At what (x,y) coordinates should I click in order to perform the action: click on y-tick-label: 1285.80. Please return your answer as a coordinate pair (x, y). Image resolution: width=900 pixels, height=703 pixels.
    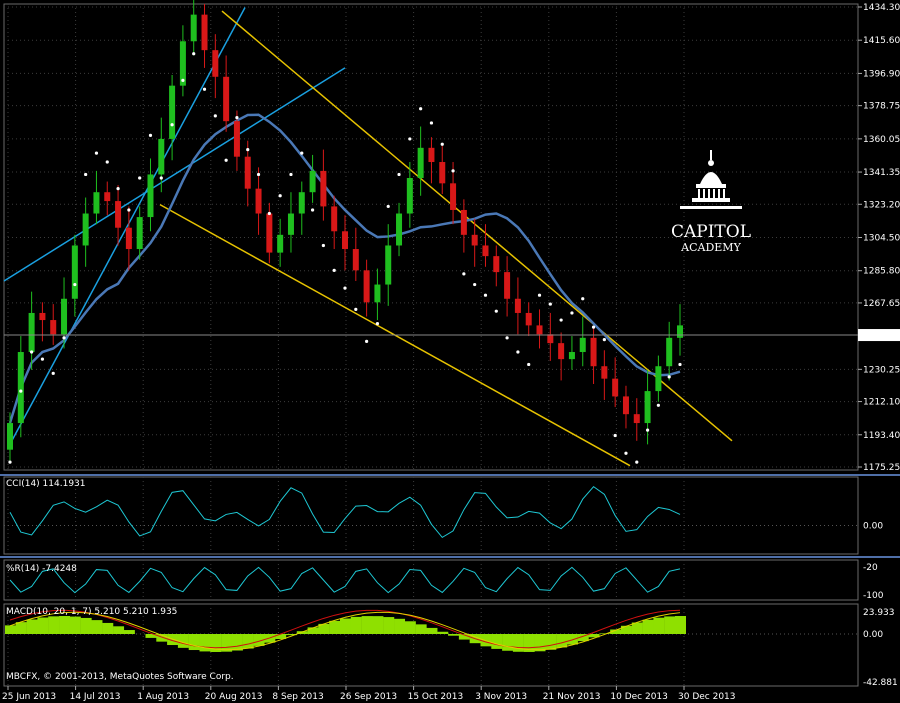
    Looking at the image, I should click on (881, 272).